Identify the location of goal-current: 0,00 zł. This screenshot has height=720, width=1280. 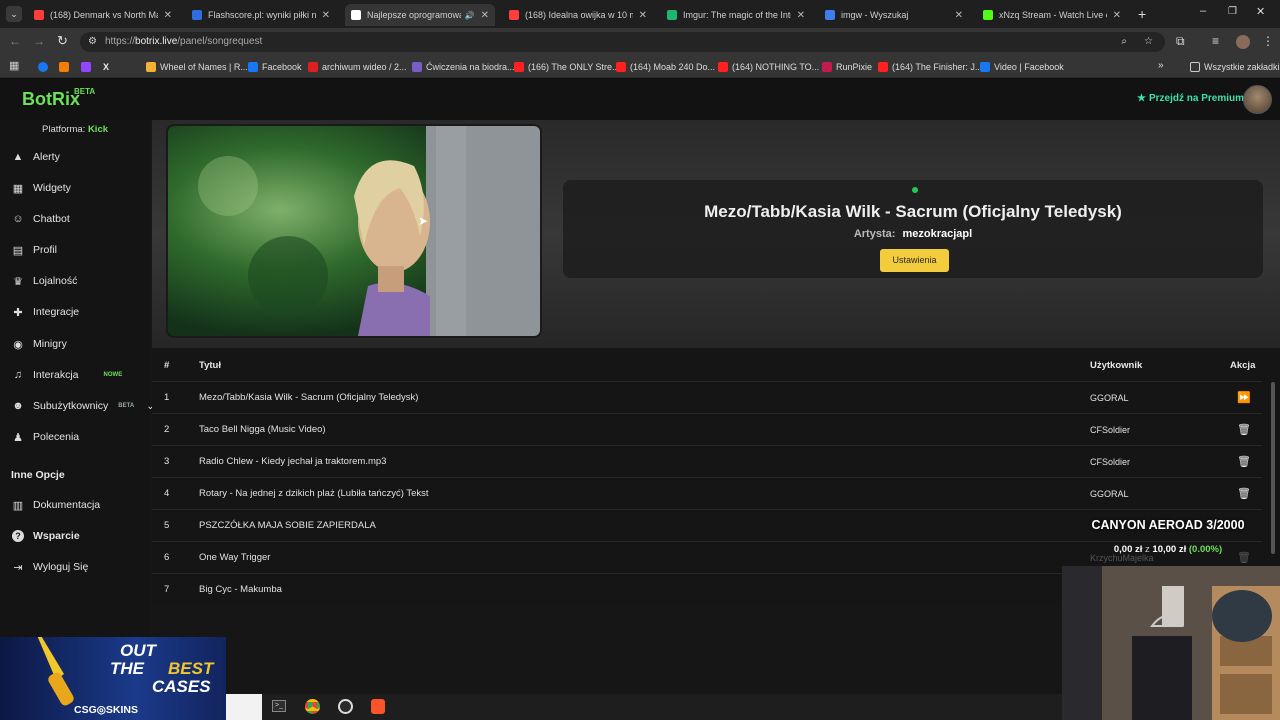
(1128, 549).